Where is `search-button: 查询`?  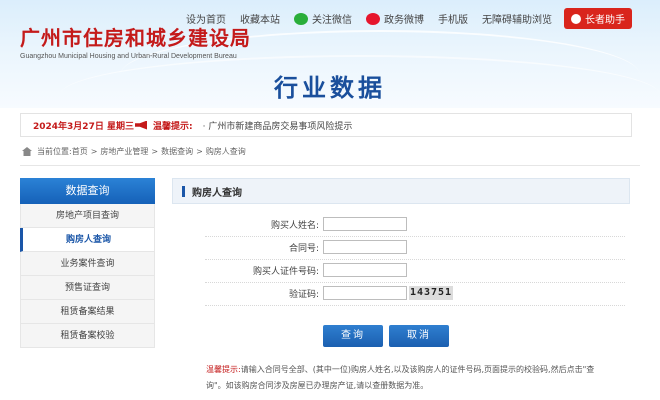
search-button: 查询 is located at coordinates (353, 336).